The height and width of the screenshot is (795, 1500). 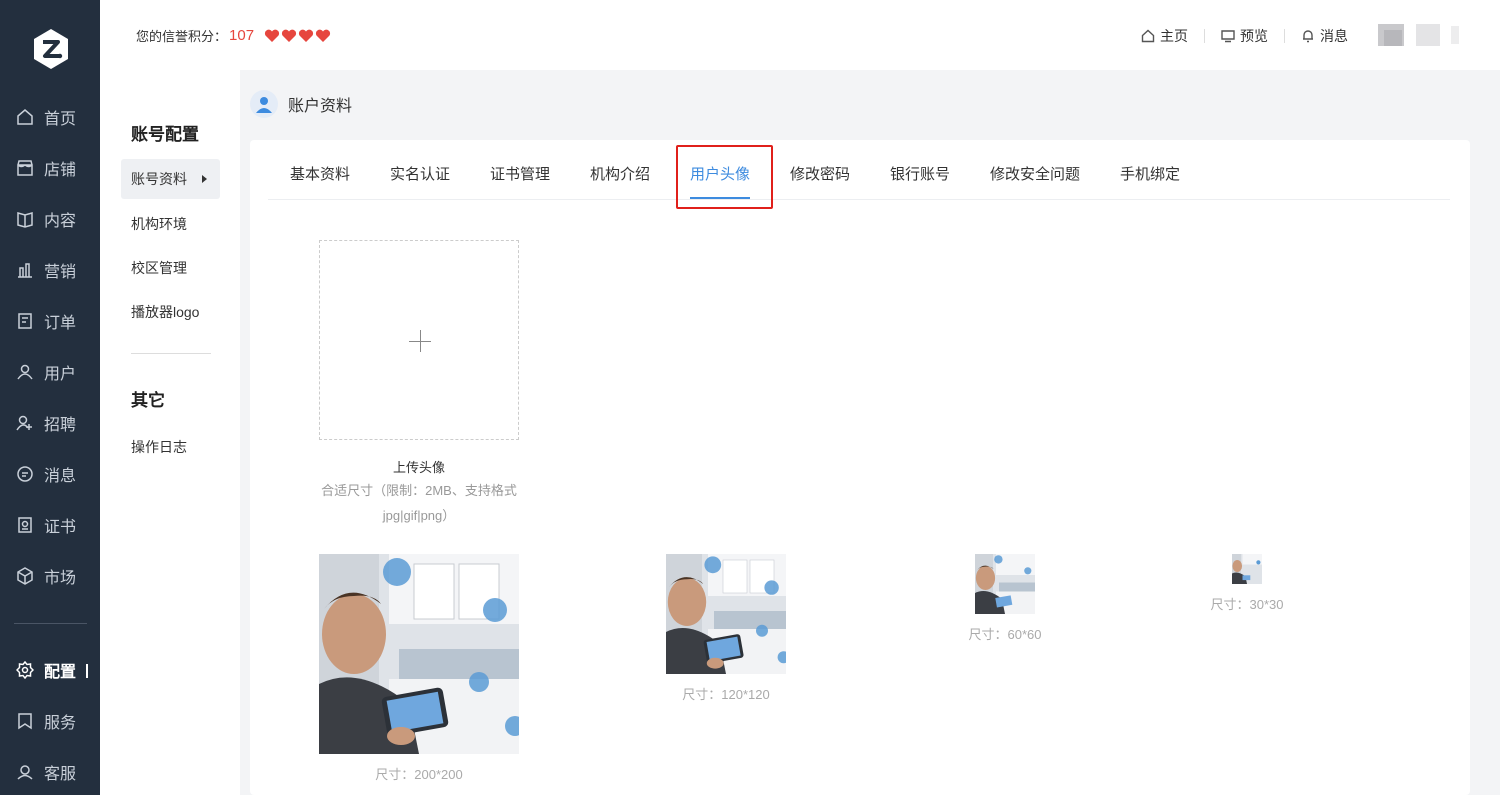 I want to click on subnav-item-operation-log: 操作日志, so click(x=159, y=447).